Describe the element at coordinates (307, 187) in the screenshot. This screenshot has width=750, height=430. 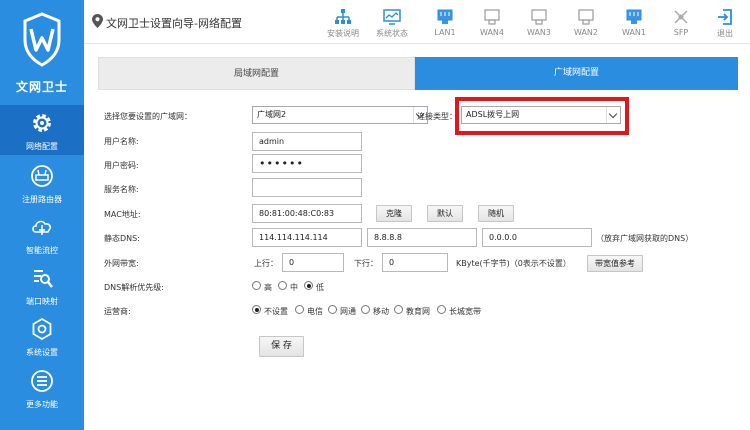
I see `service-name-input` at that location.